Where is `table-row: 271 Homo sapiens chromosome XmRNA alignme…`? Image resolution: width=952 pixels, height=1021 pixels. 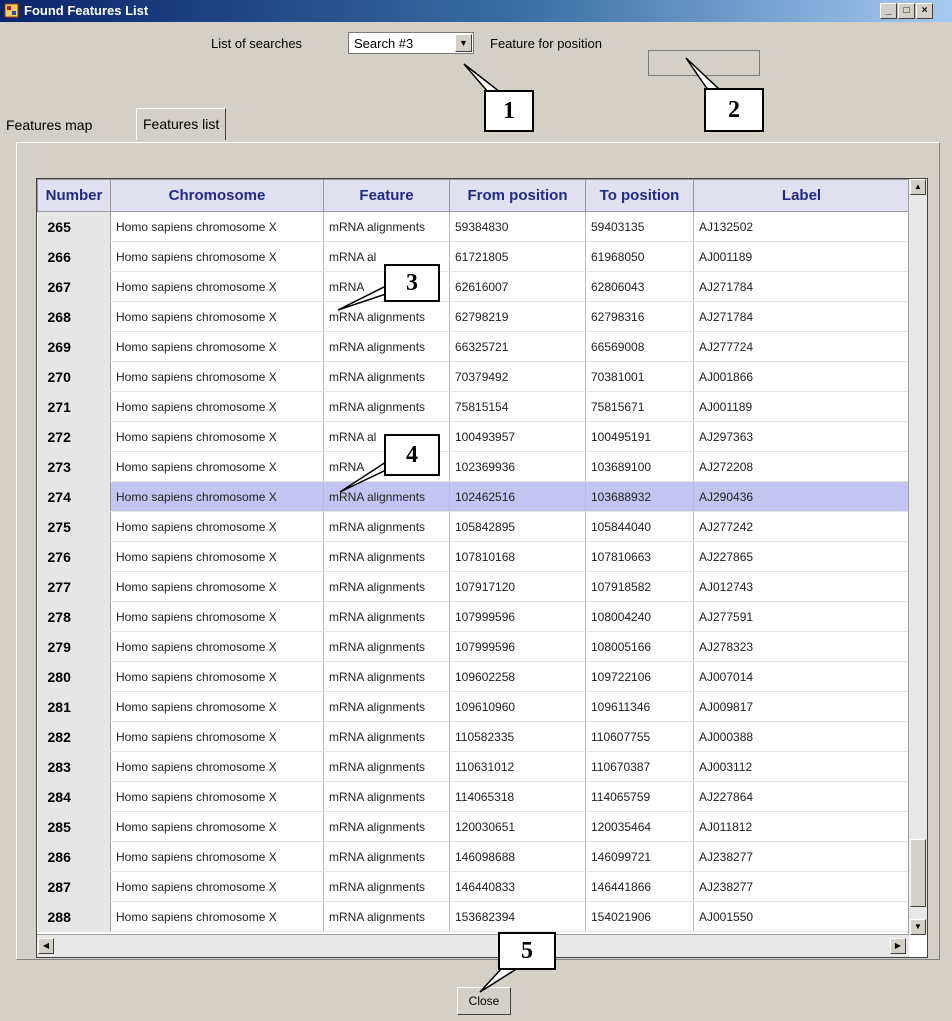
table-row: 271 Homo sapiens chromosome XmRNA alignme… is located at coordinates (473, 406).